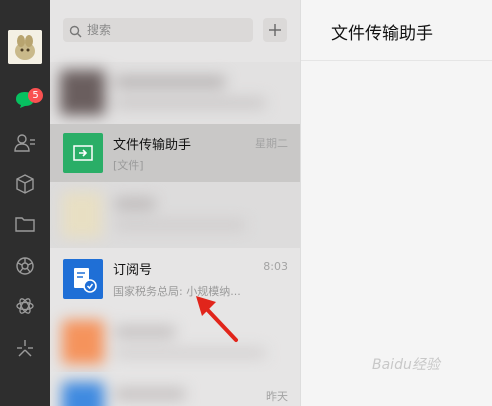 This screenshot has height=406, width=492. Describe the element at coordinates (217, 319) in the screenshot. I see `red-arrow-annotation` at that location.